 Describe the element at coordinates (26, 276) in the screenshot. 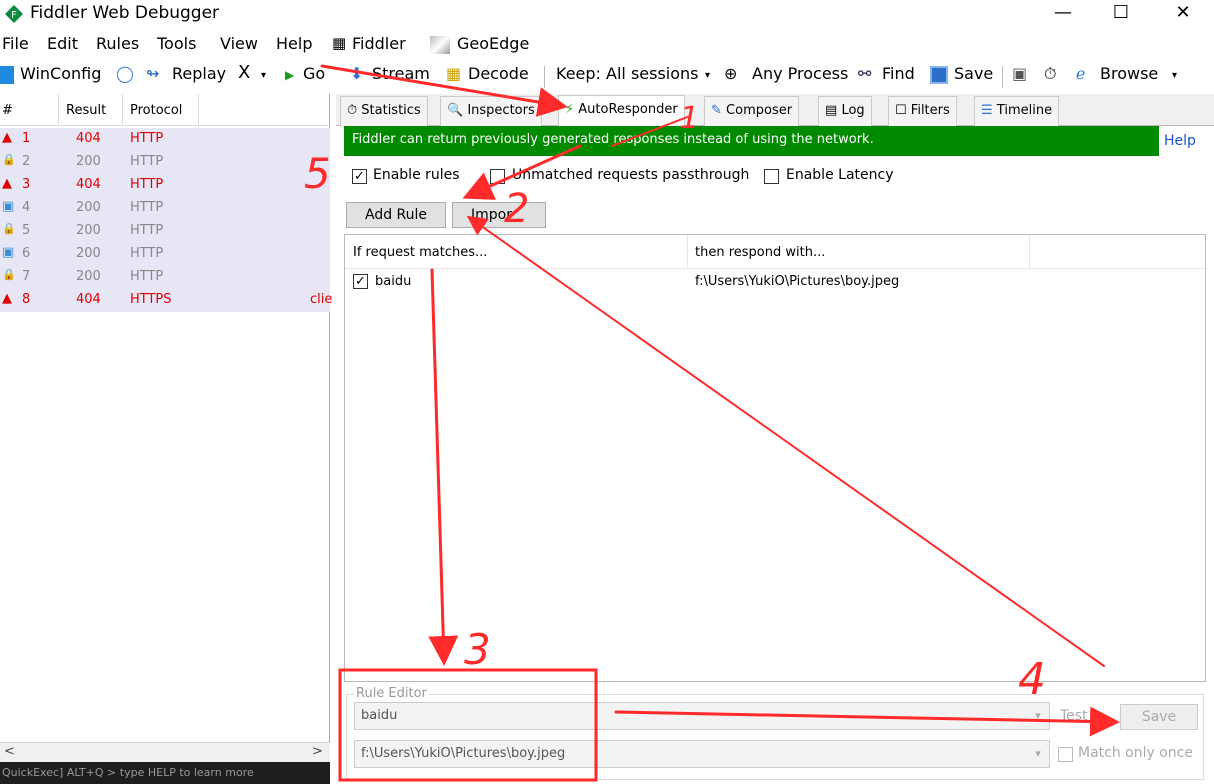

I see `session-number: 7` at that location.